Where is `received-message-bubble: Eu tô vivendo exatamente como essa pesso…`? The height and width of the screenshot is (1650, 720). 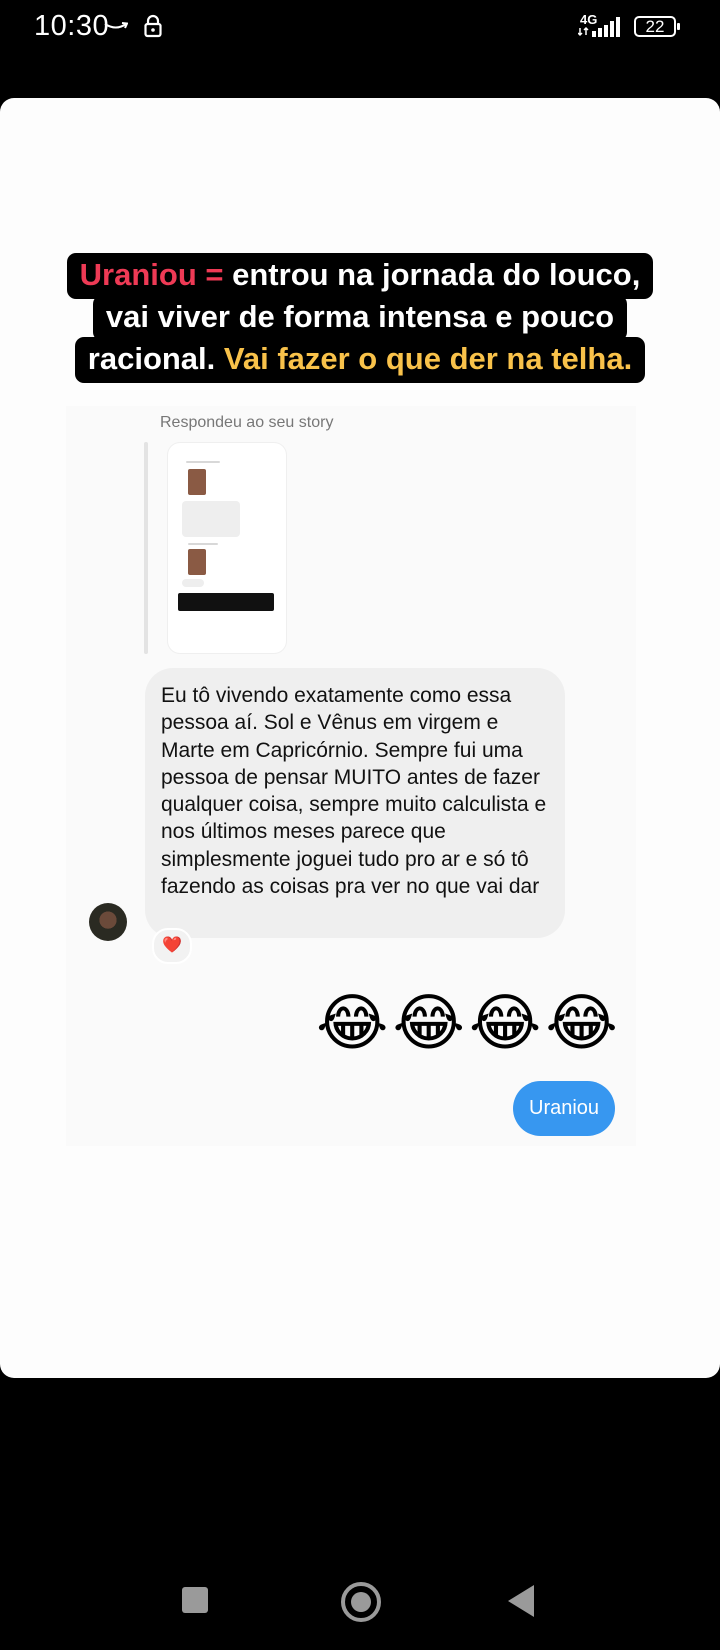 received-message-bubble: Eu tô vivendo exatamente como essa pesso… is located at coordinates (355, 803).